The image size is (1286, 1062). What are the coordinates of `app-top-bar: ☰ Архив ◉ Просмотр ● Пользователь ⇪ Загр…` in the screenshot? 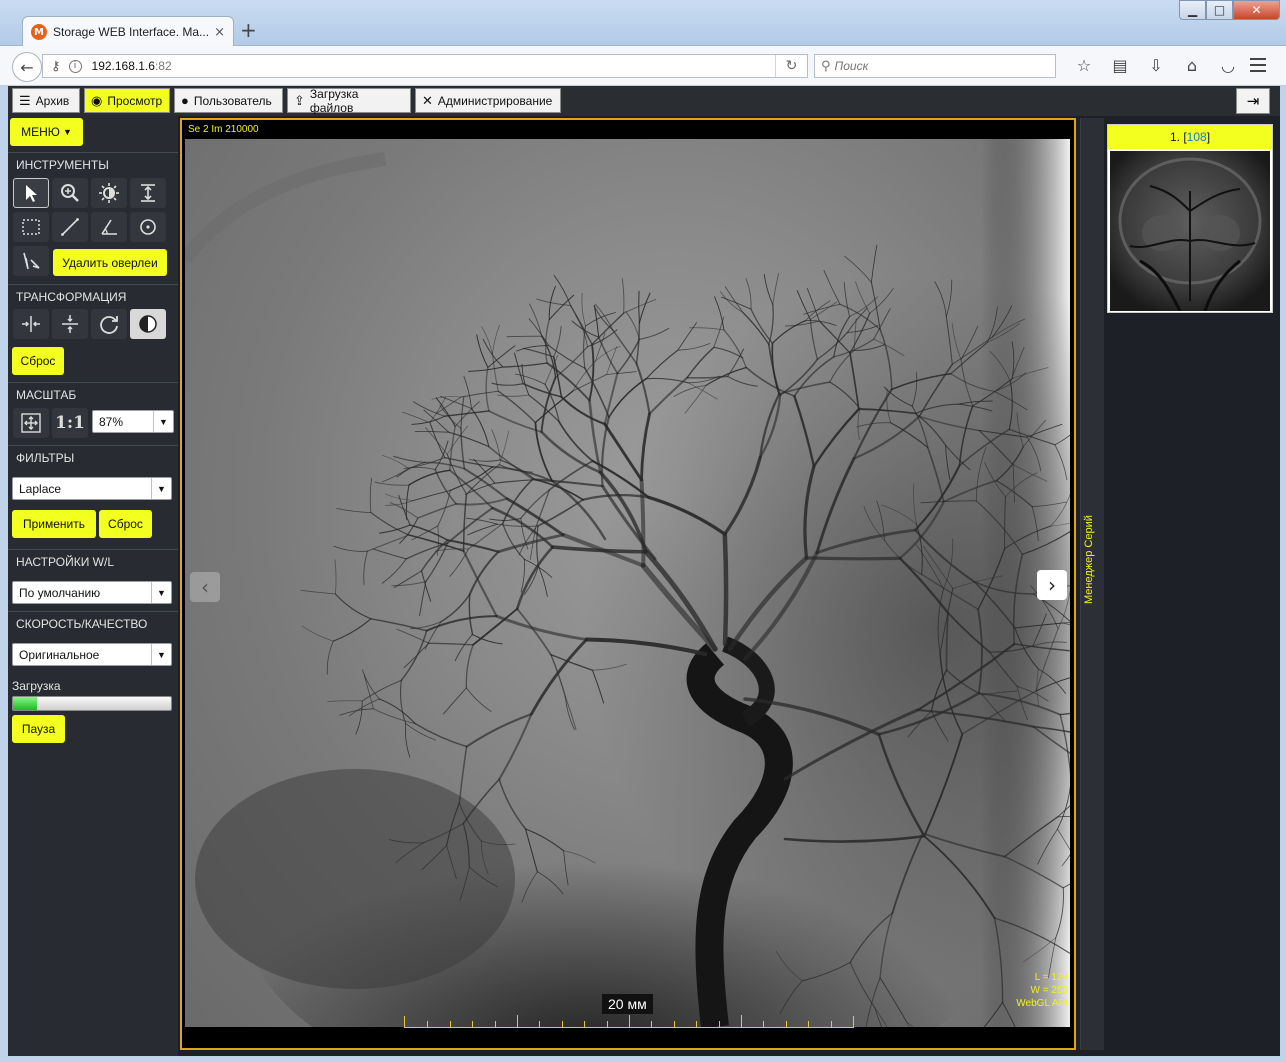 It's located at (644, 101).